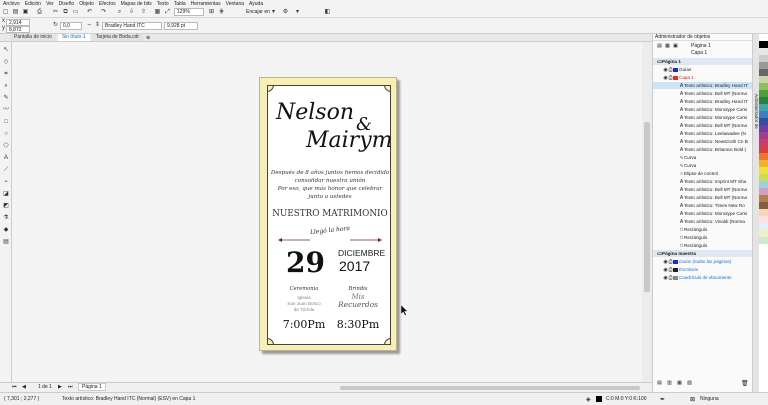 The width and height of the screenshot is (768, 405). Describe the element at coordinates (181, 26) in the screenshot. I see `font-size-select: 9,928 pt` at that location.